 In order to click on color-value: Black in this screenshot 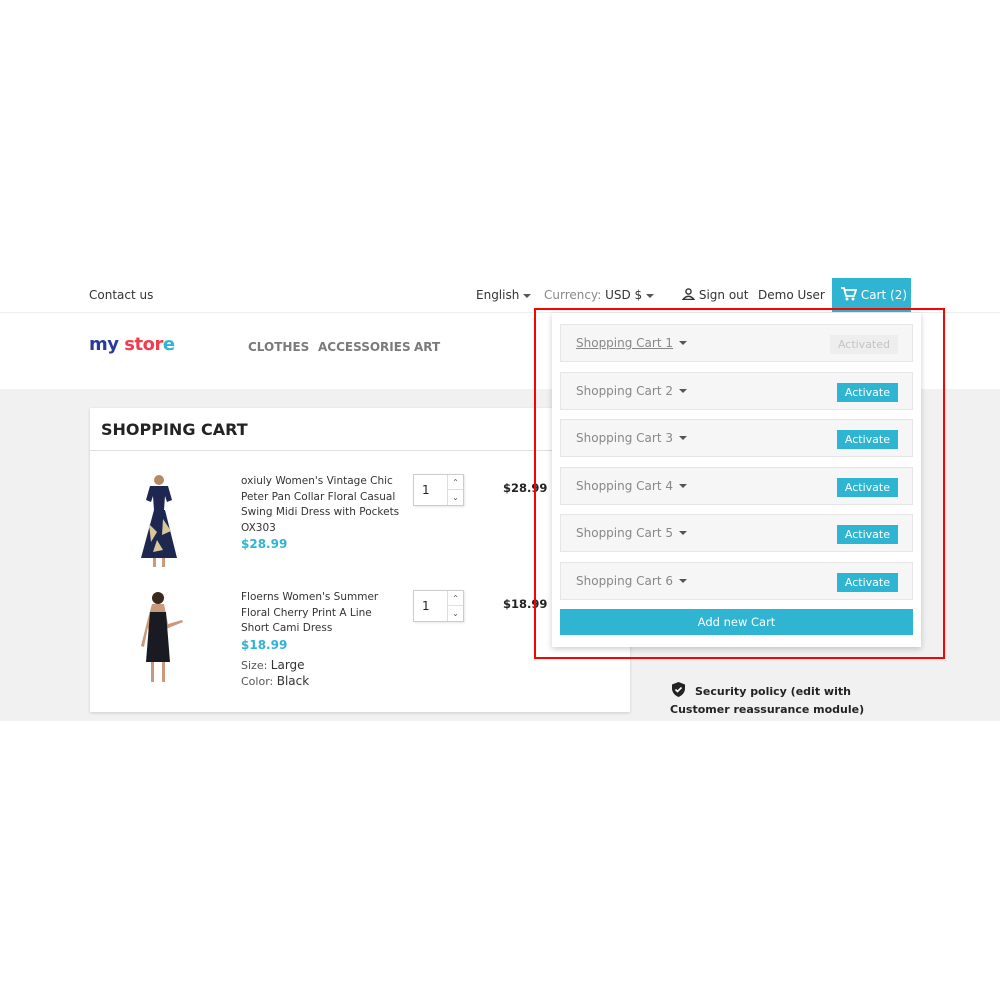, I will do `click(293, 681)`.